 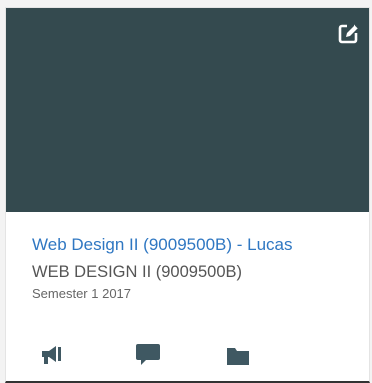 I want to click on files-icon-svg, so click(x=238, y=356).